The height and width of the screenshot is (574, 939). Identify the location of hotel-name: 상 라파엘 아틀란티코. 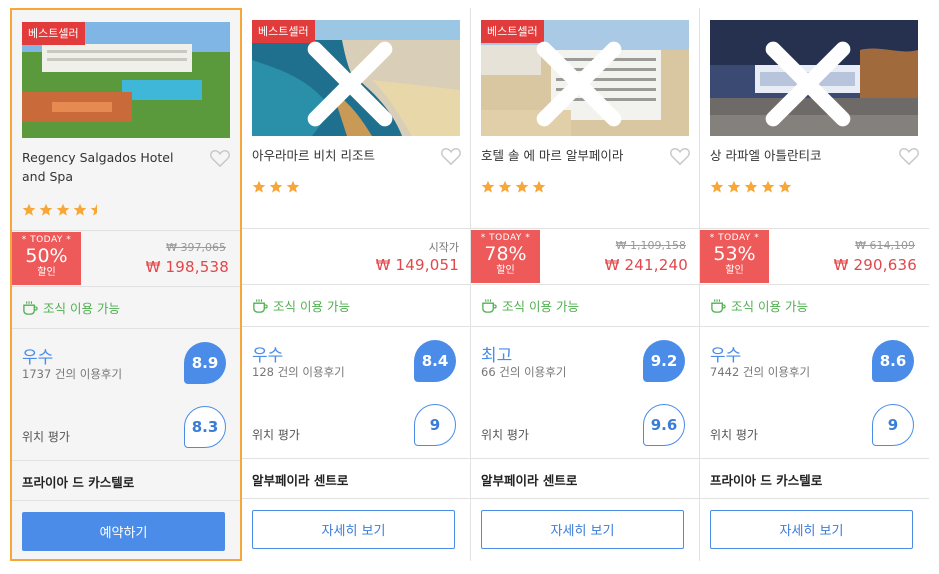
(797, 155).